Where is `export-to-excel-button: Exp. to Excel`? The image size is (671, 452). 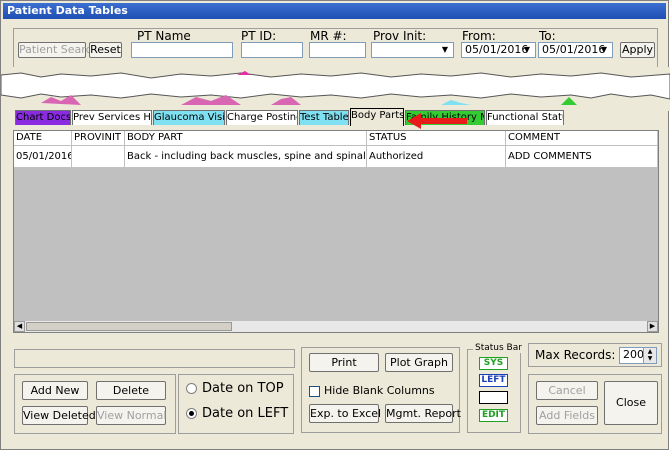
export-to-excel-button: Exp. to Excel is located at coordinates (345, 413).